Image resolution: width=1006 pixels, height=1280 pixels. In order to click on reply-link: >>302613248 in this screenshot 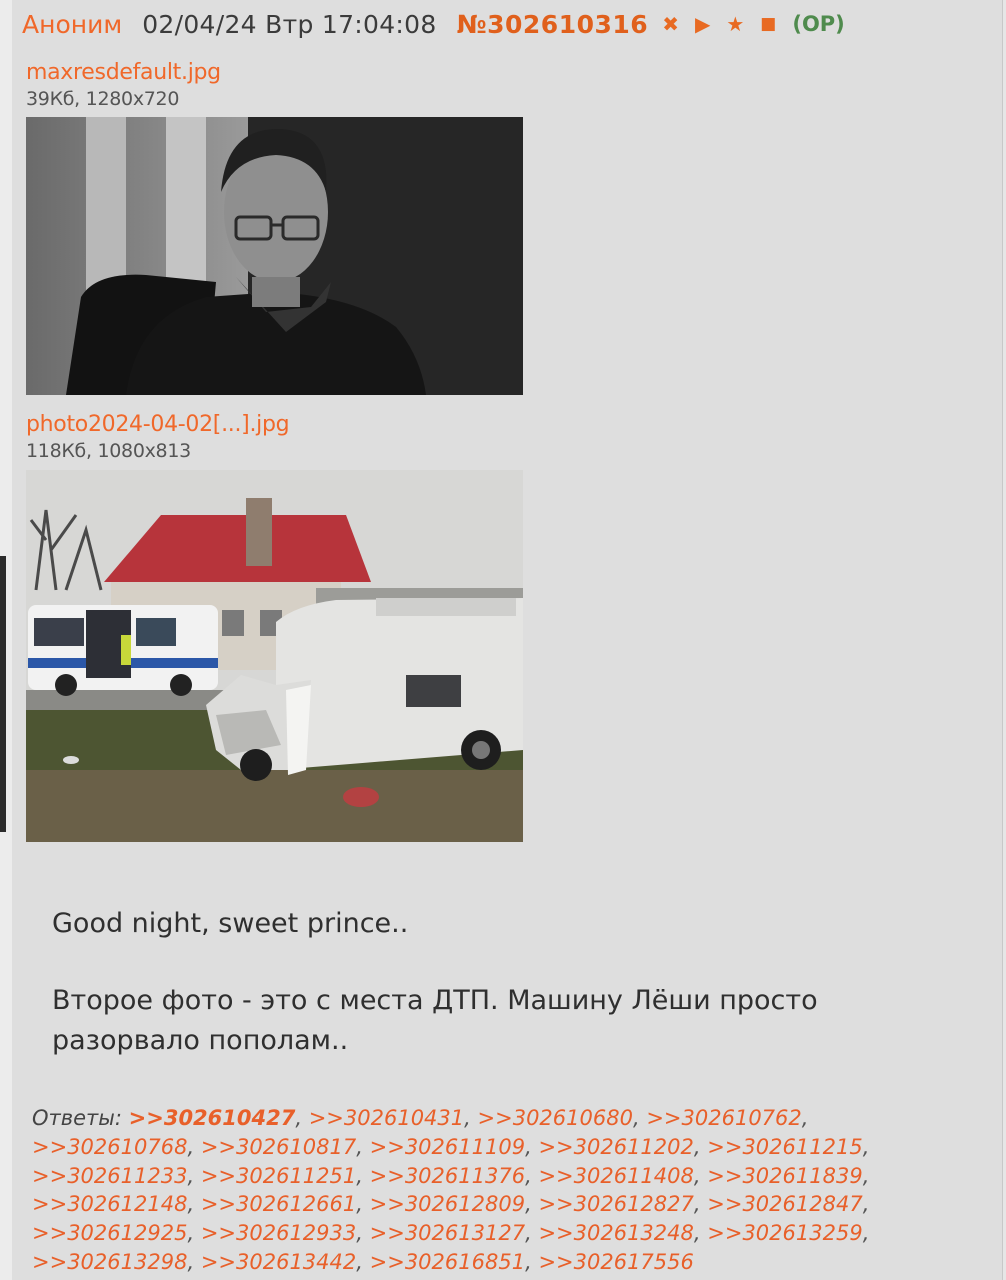, I will do `click(615, 1233)`.